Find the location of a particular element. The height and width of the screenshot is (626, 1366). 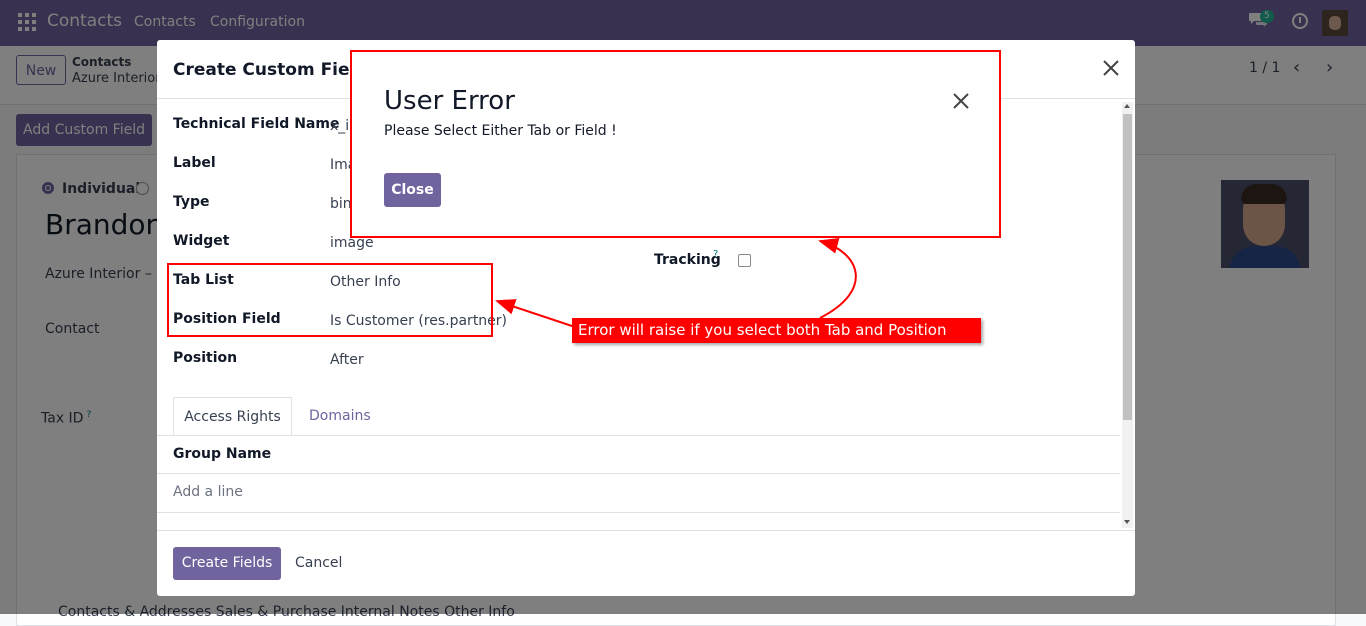

tab-access-rights: Access Rights is located at coordinates (232, 416).